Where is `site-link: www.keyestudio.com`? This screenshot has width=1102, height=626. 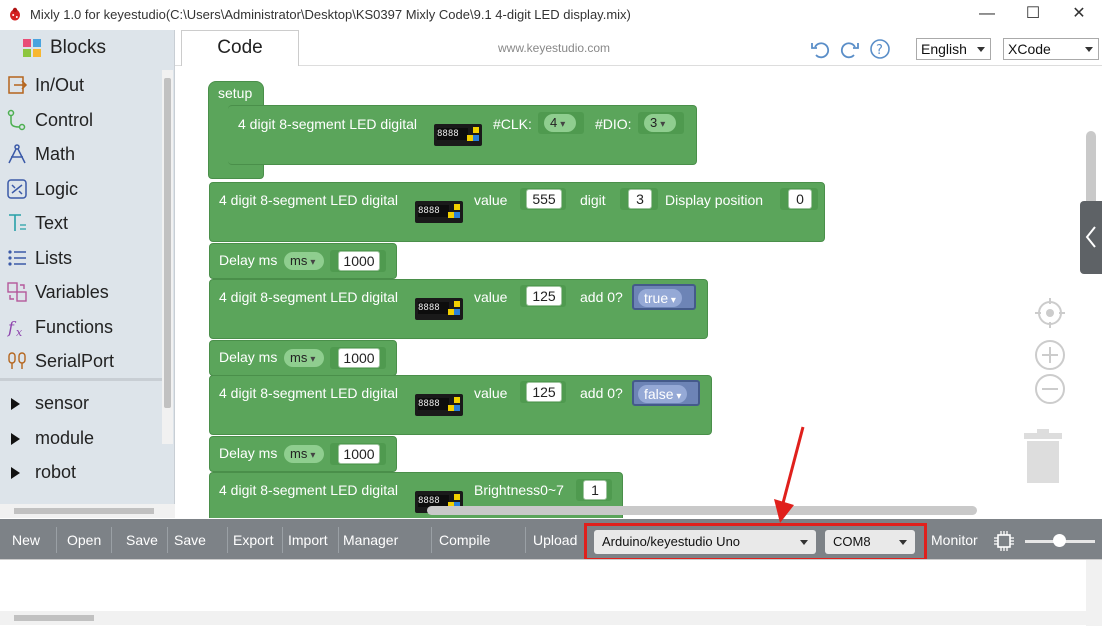
site-link: www.keyestudio.com is located at coordinates (554, 48).